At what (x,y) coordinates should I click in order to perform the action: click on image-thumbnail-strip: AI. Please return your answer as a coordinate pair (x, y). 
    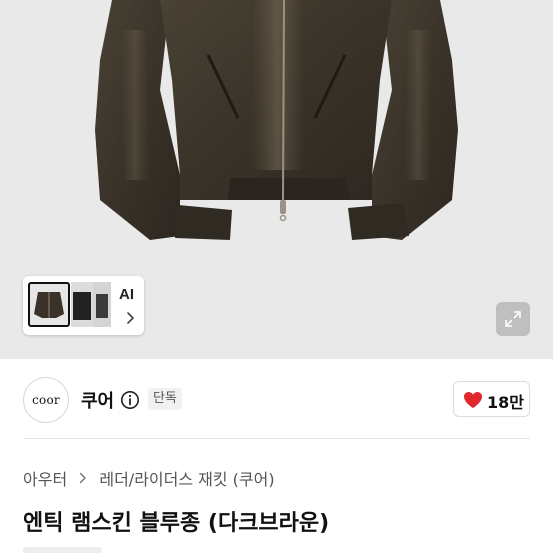
    Looking at the image, I should click on (83, 305).